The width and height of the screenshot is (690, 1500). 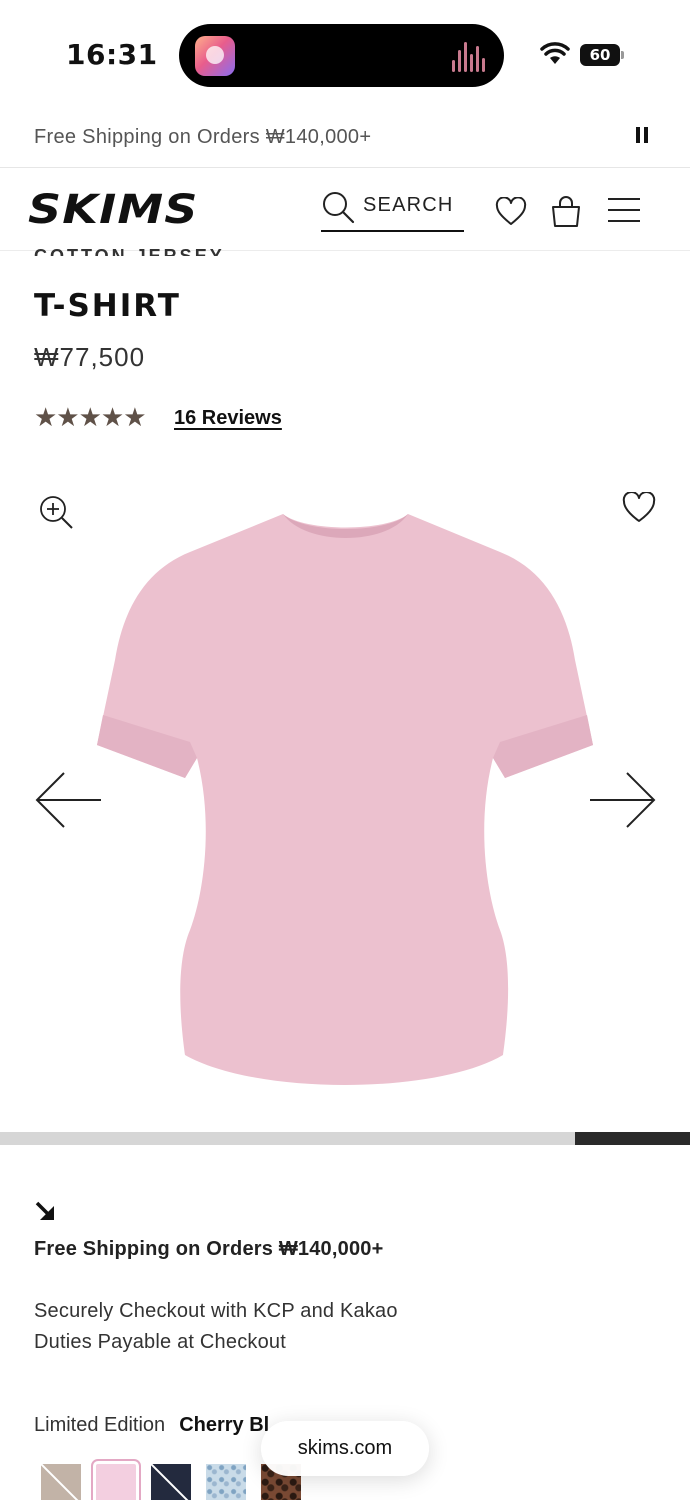 I want to click on now-playing-app-icon, so click(x=215, y=56).